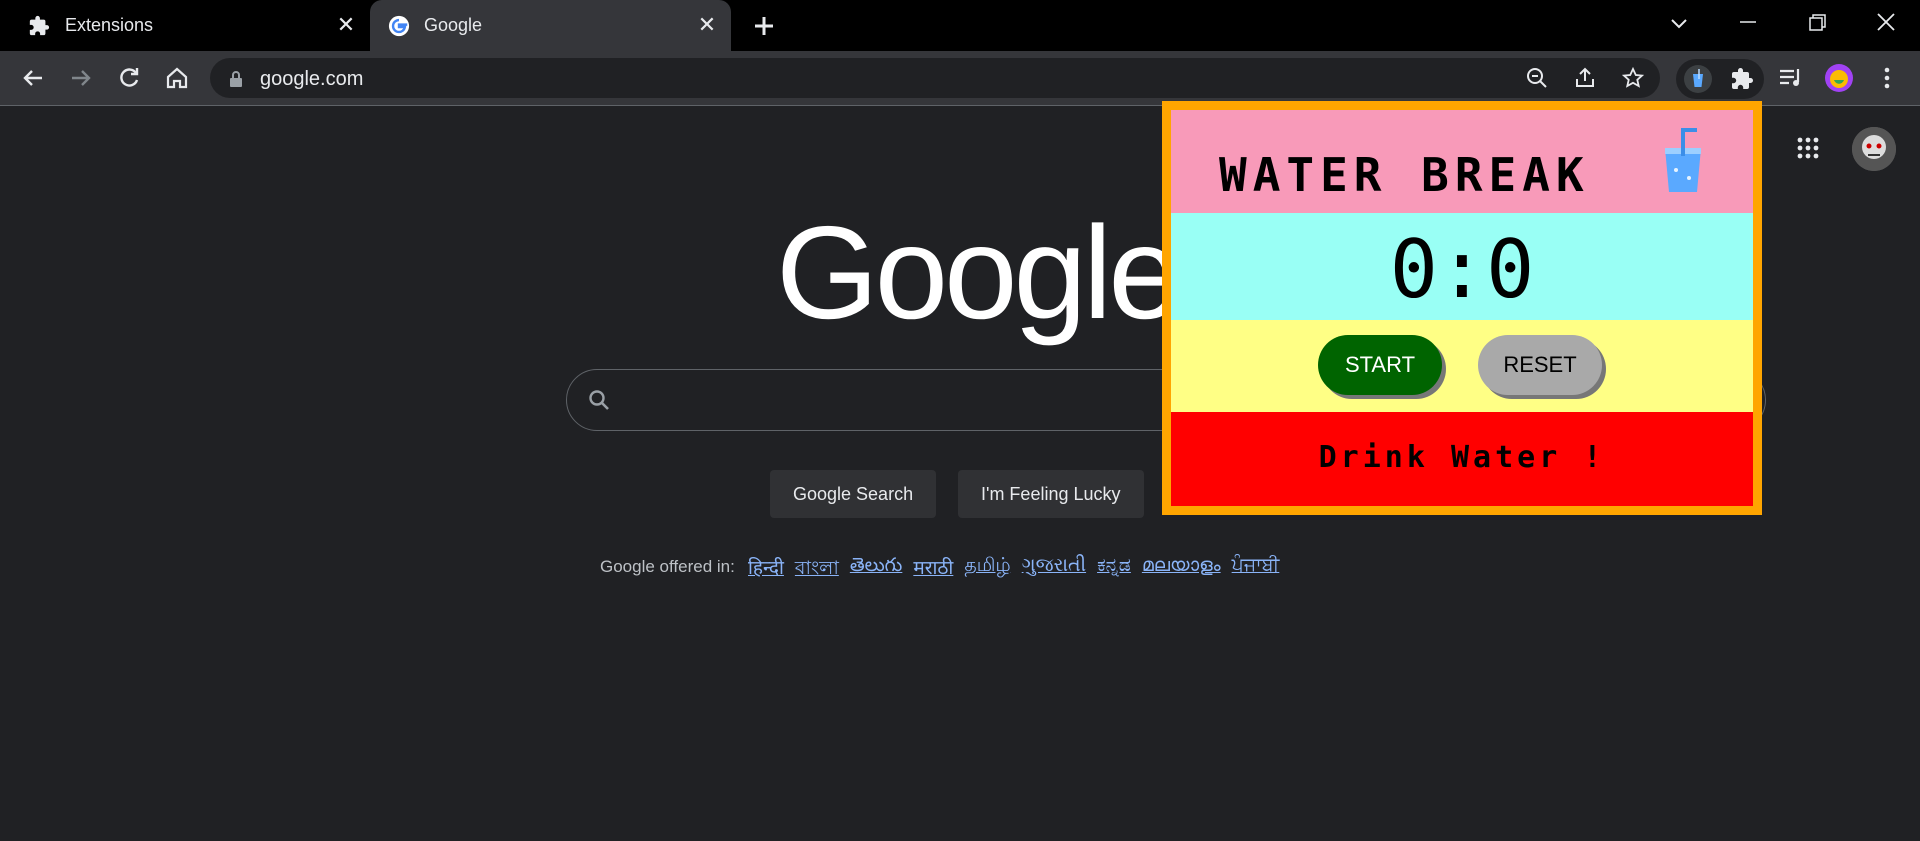 This screenshot has width=1920, height=841. I want to click on drink-water-message: Drink Water !, so click(1462, 457).